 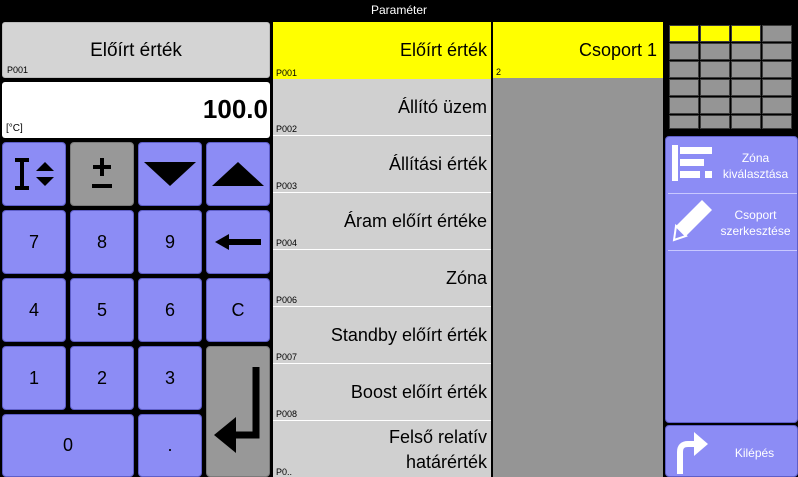 What do you see at coordinates (437, 449) in the screenshot?
I see `param-label: Felső relatív határérték` at bounding box center [437, 449].